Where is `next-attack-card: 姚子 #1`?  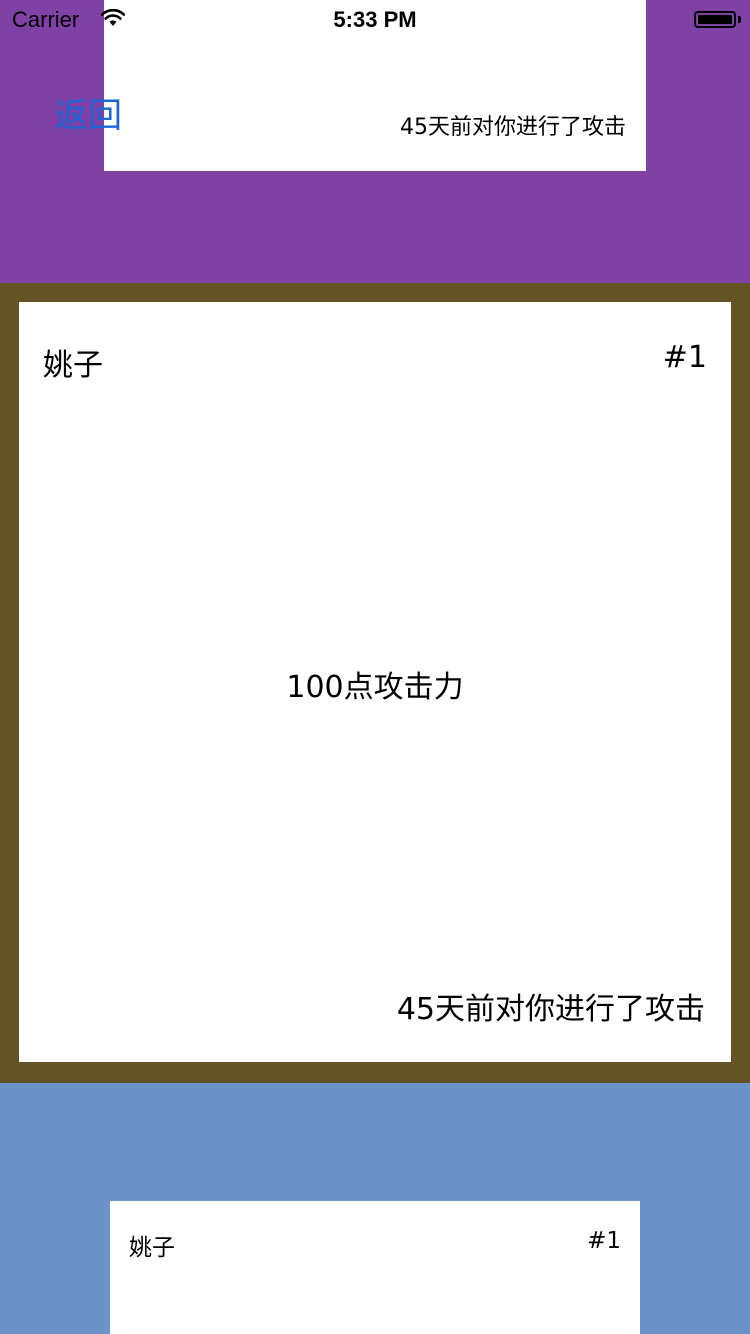 next-attack-card: 姚子 #1 is located at coordinates (375, 1267).